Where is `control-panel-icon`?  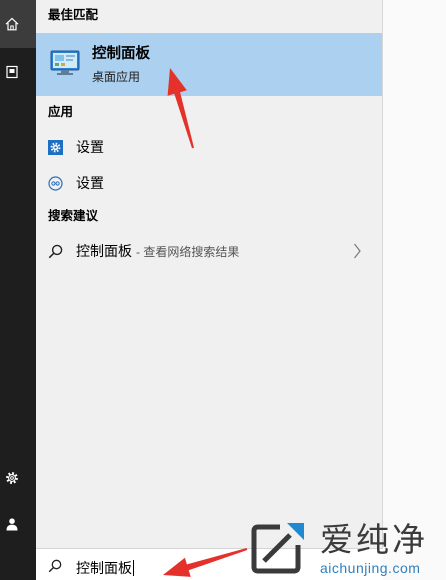
control-panel-icon is located at coordinates (65, 62).